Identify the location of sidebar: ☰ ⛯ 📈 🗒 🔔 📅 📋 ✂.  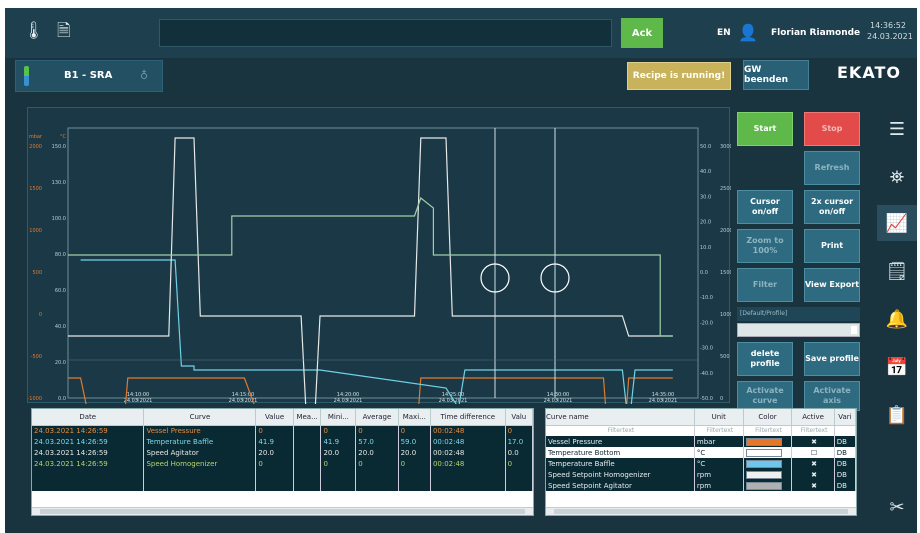
(897, 318).